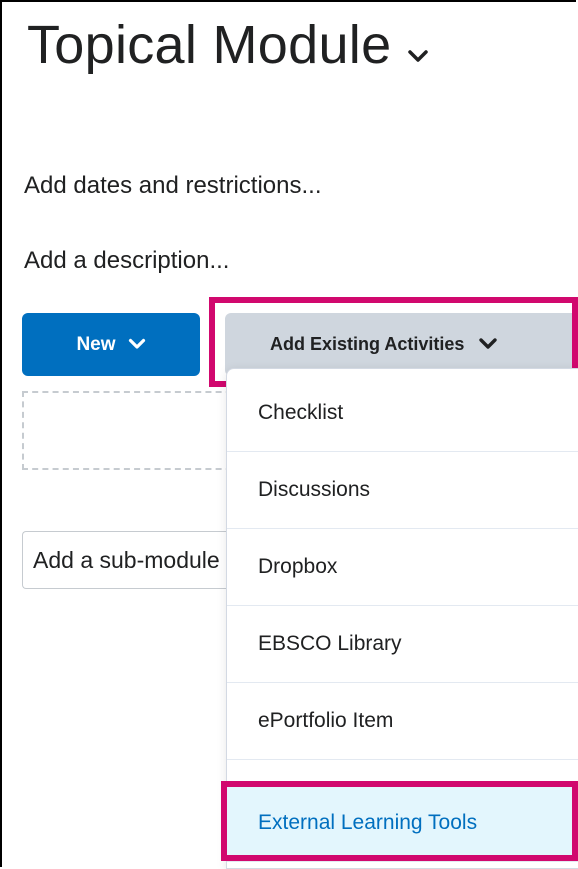 The height and width of the screenshot is (869, 578). What do you see at coordinates (314, 489) in the screenshot?
I see `menu-item-label: Discussions` at bounding box center [314, 489].